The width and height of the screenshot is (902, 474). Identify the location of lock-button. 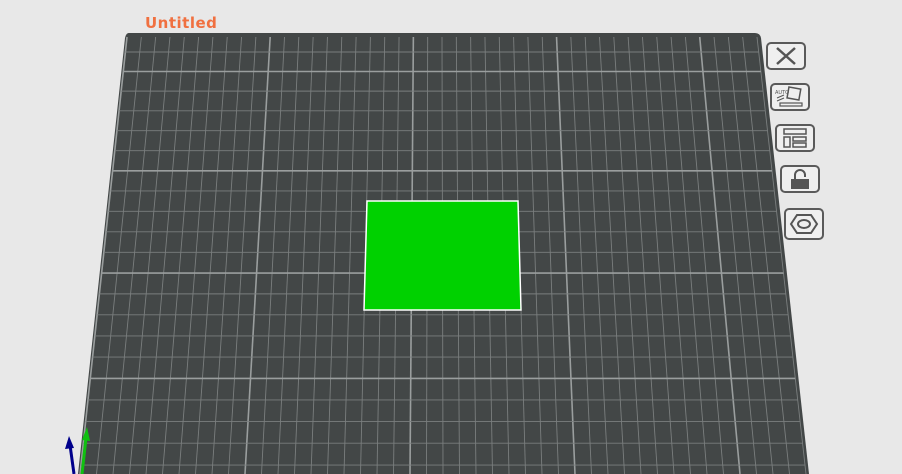
(800, 179).